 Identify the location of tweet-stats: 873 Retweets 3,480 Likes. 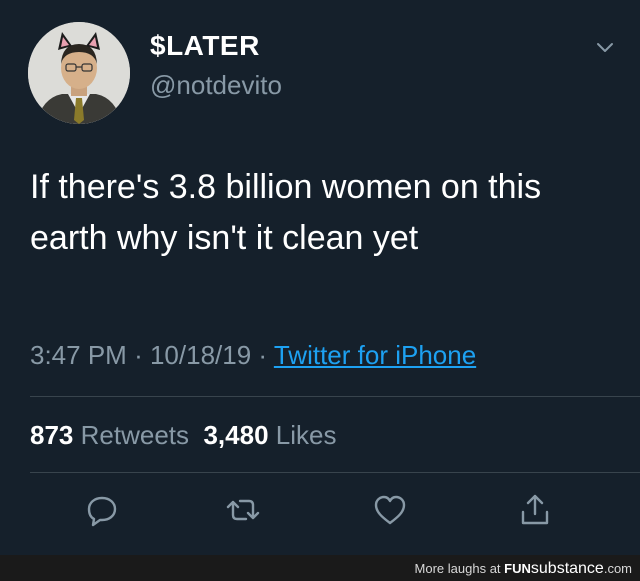
(183, 435).